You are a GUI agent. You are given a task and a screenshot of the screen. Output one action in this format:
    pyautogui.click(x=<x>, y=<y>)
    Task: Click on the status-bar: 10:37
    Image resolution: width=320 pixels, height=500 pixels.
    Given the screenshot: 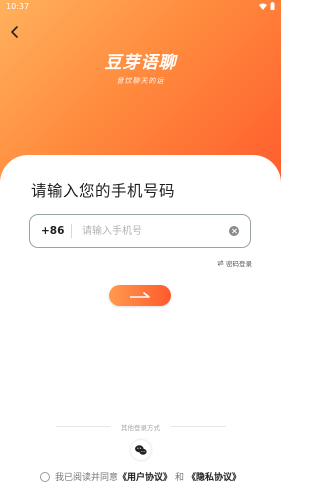 What is the action you would take?
    pyautogui.click(x=140, y=7)
    